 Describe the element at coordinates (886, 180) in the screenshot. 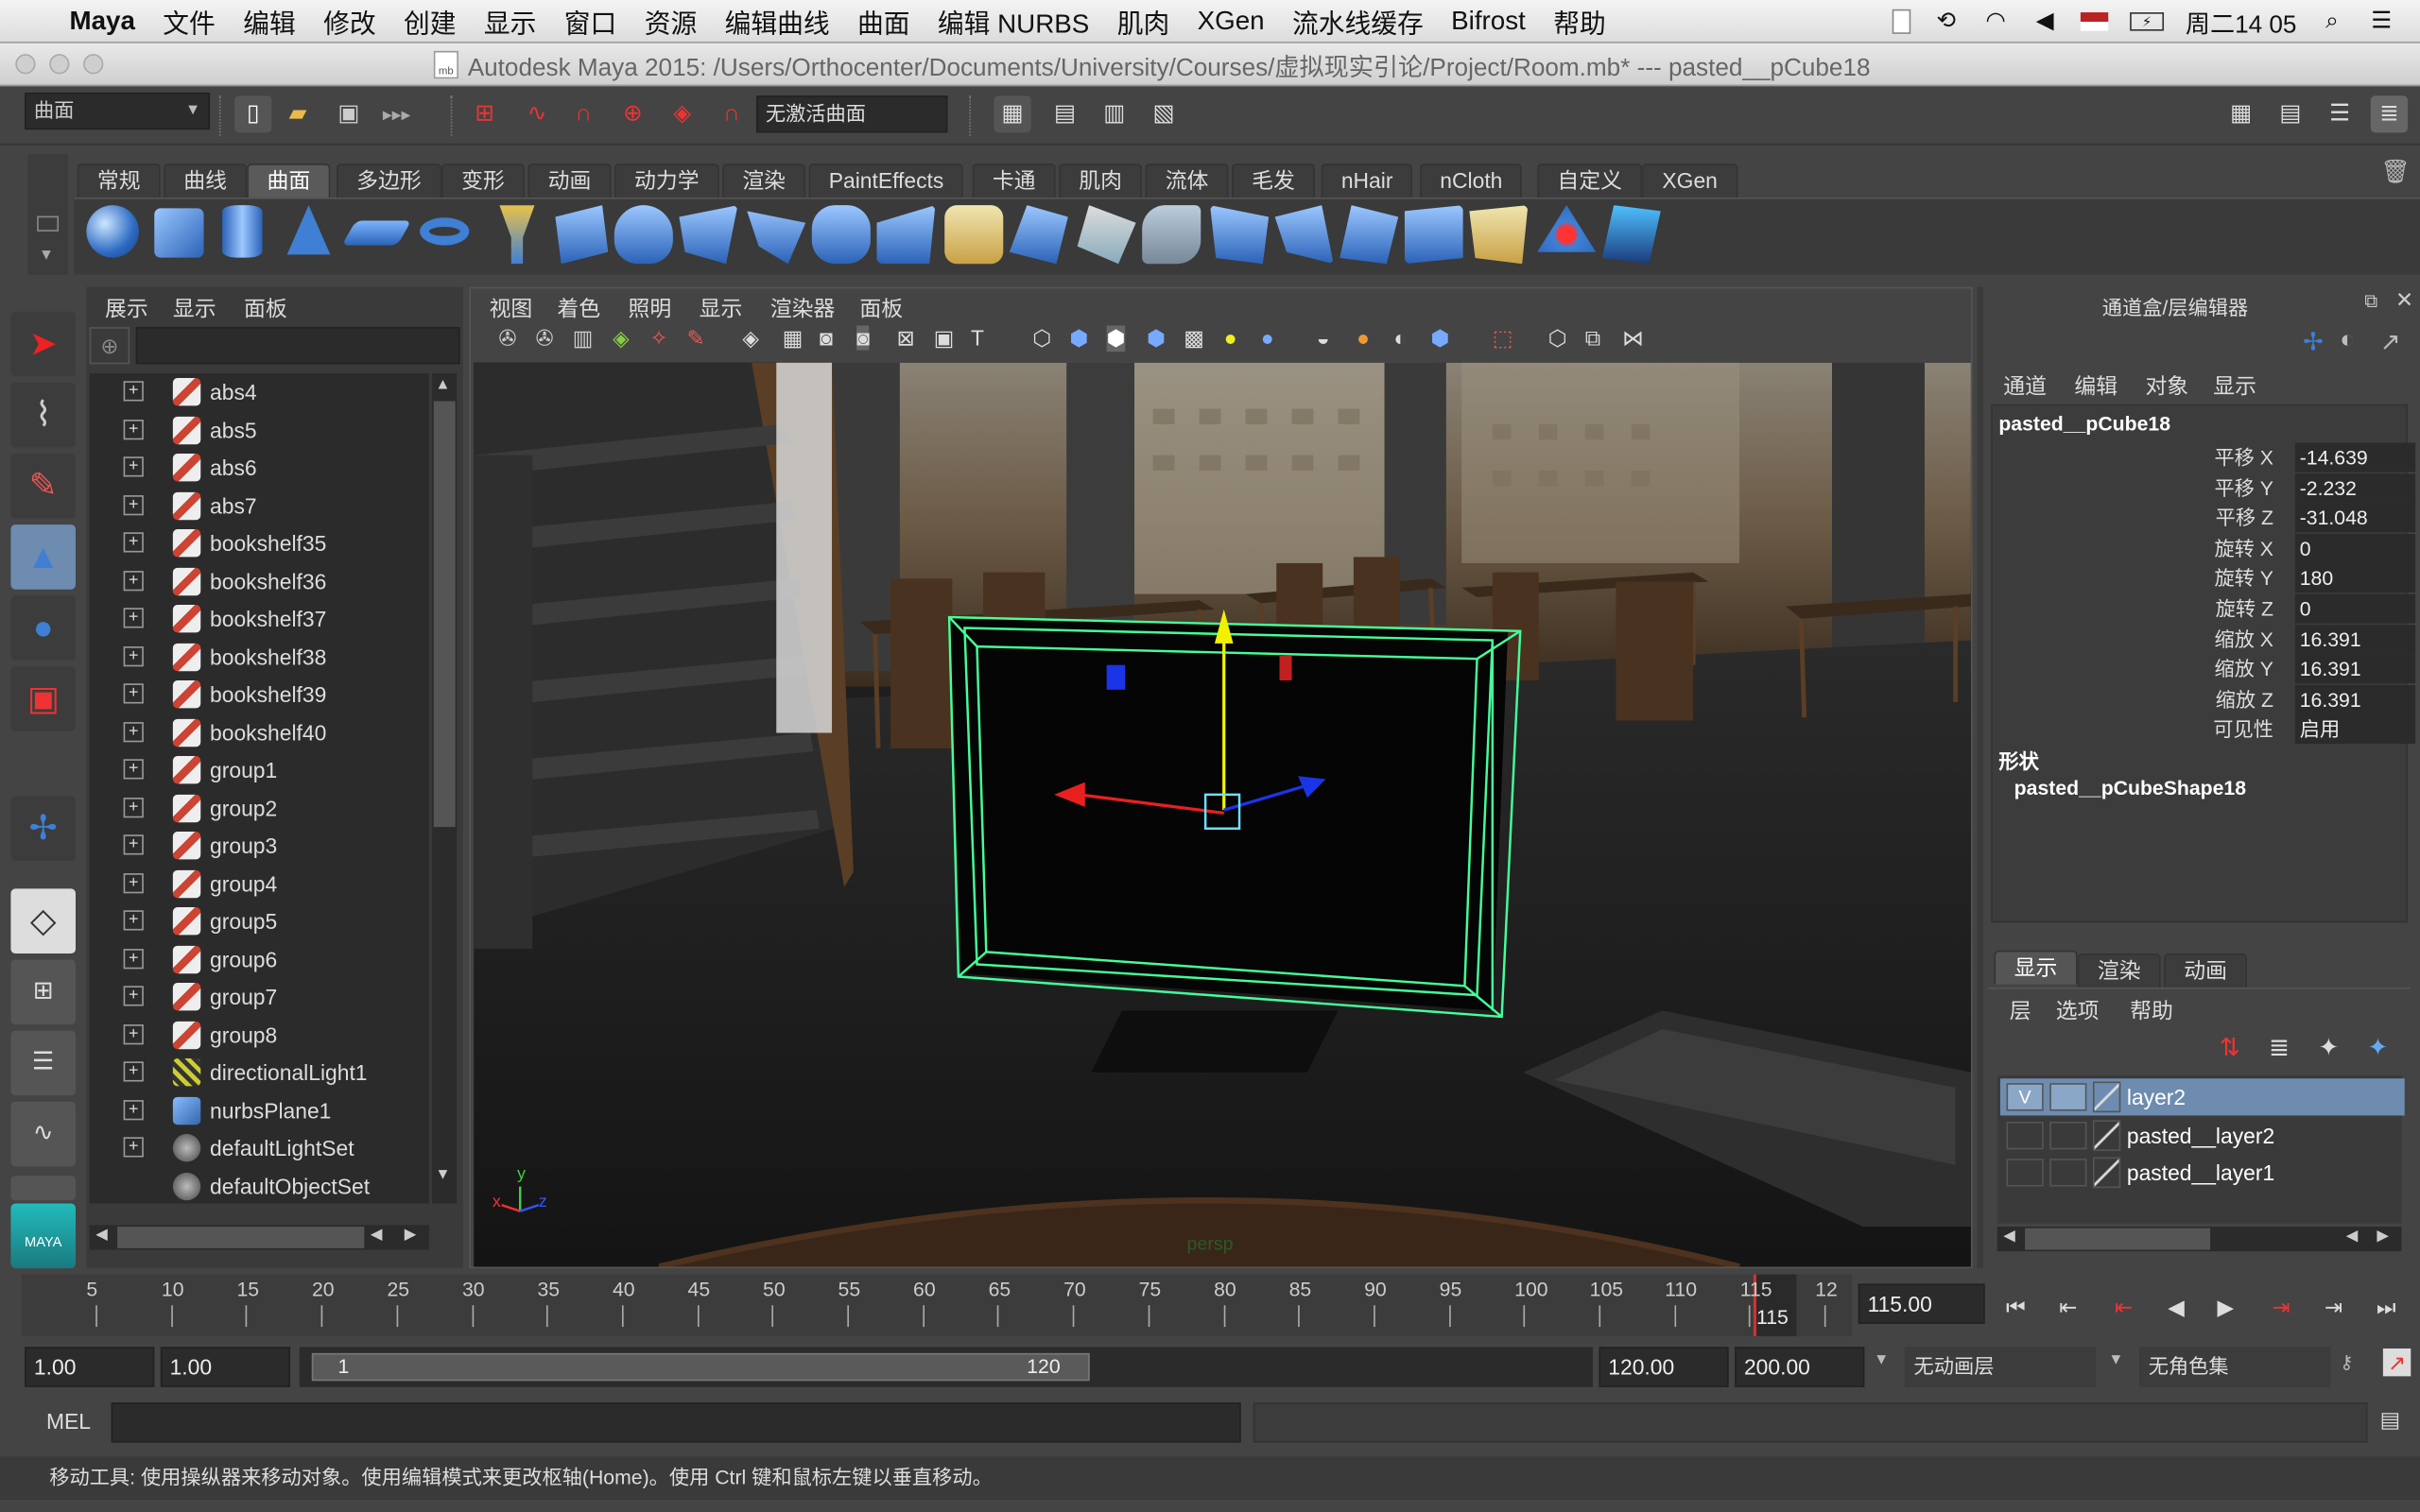

I see `shelf-tab-paint-effects: PaintEffects` at that location.